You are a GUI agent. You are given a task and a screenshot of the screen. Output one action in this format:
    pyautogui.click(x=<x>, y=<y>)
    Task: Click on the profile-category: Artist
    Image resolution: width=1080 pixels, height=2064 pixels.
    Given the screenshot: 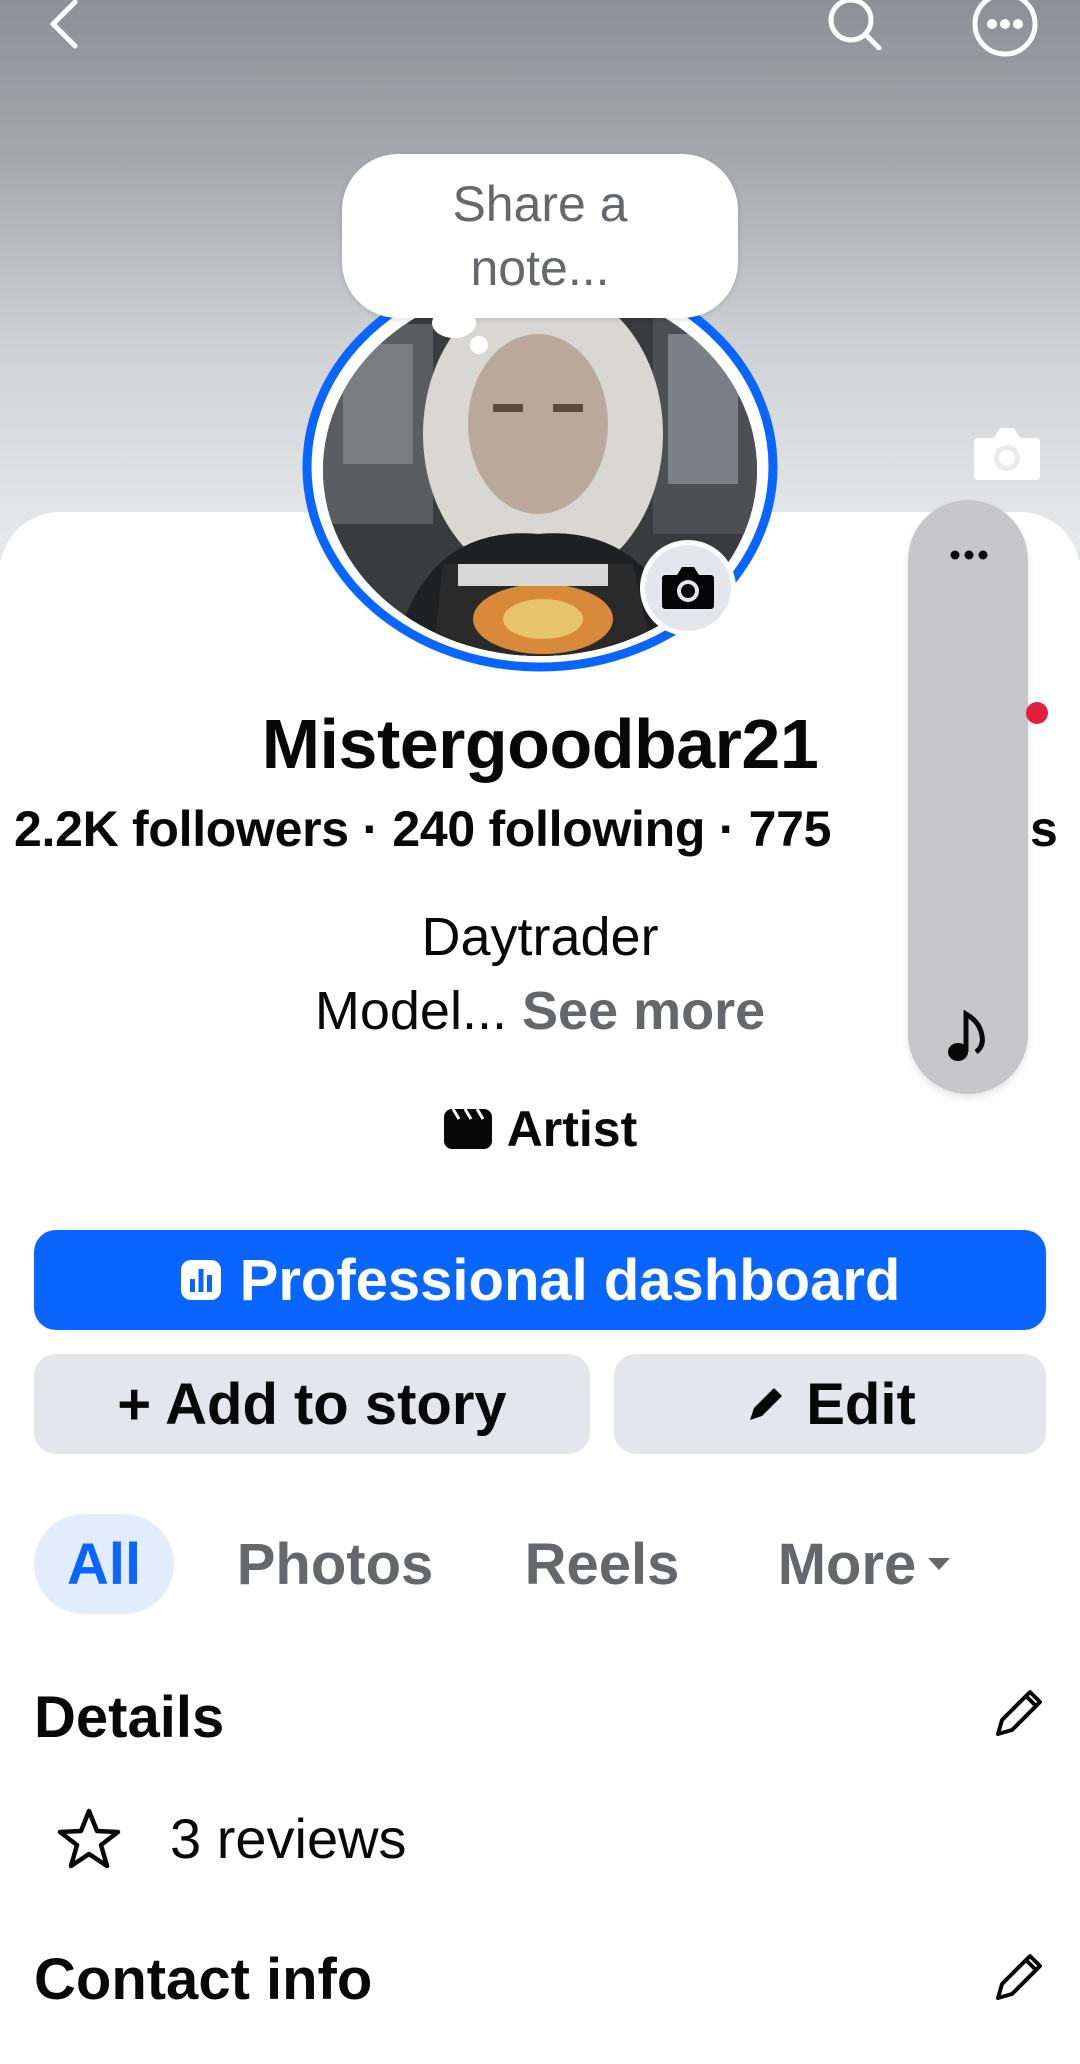 What is the action you would take?
    pyautogui.click(x=540, y=1129)
    